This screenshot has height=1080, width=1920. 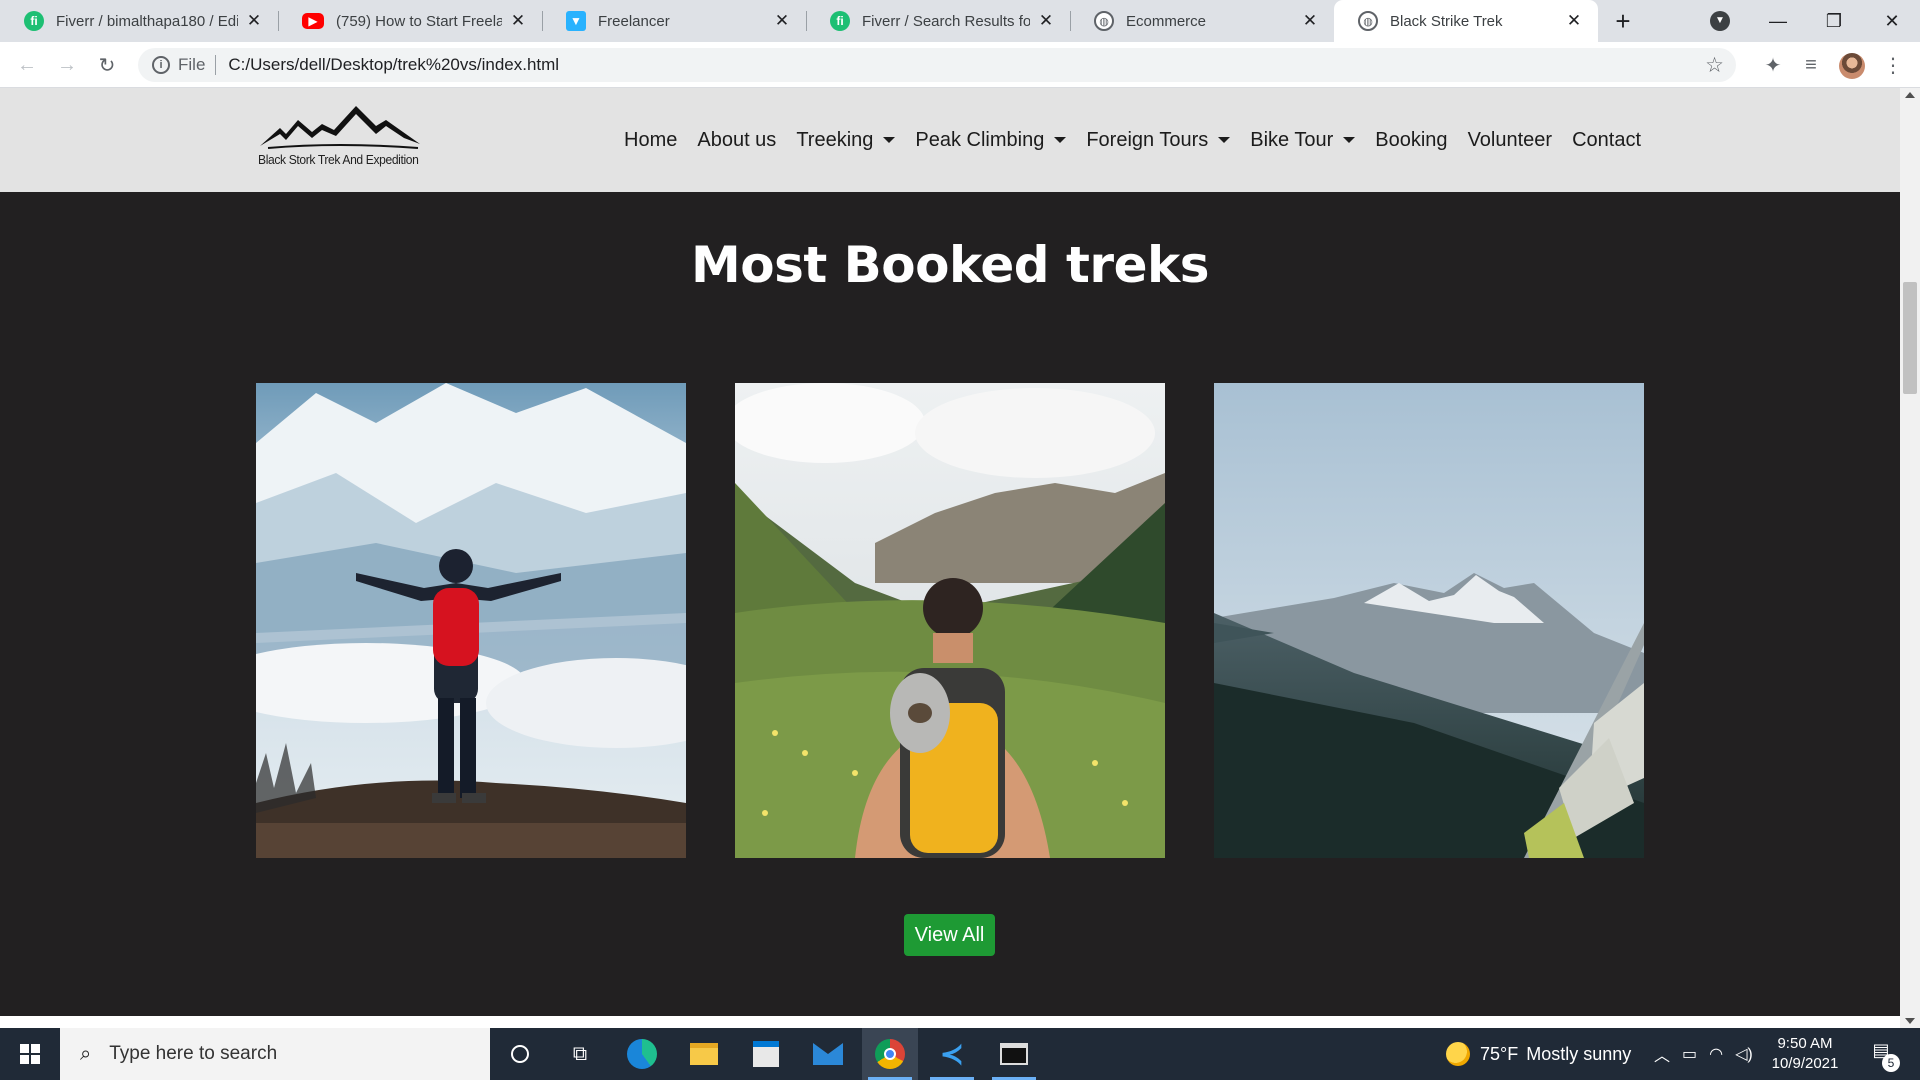 I want to click on url-scheme: File, so click(x=192, y=64).